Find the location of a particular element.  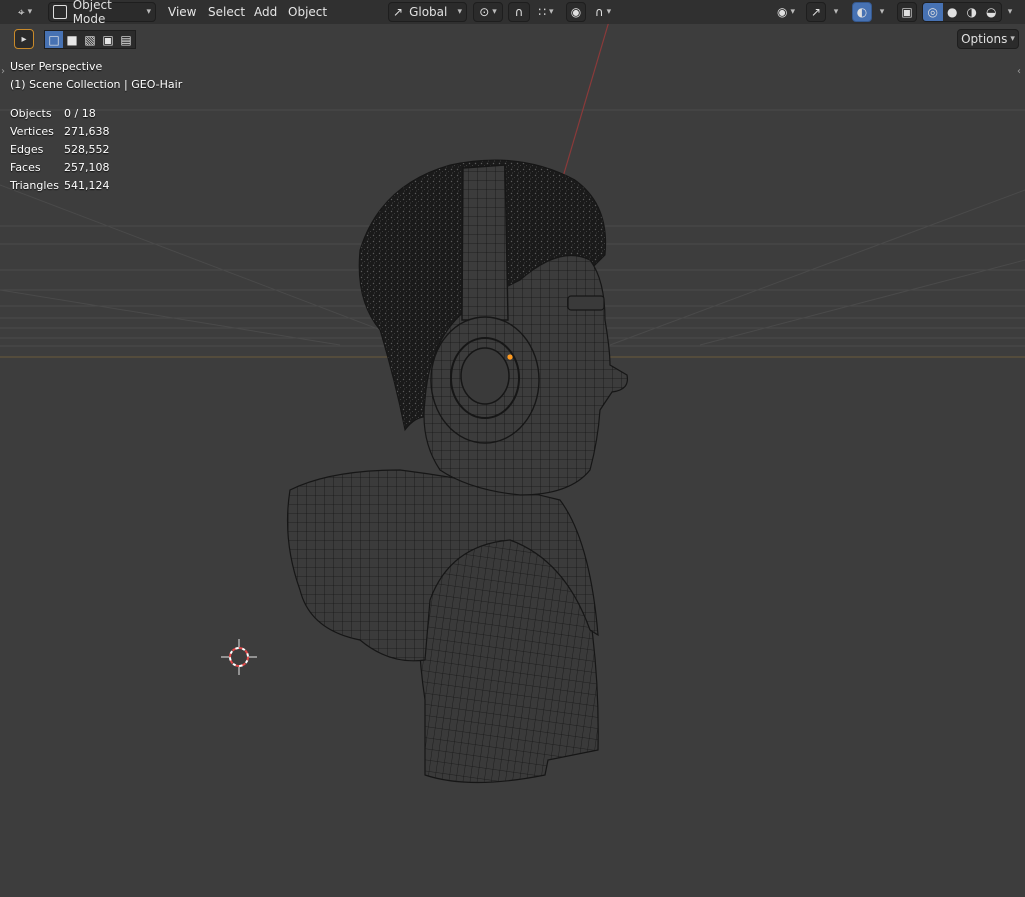

stat-value-triangles: 541,124 is located at coordinates (87, 185).